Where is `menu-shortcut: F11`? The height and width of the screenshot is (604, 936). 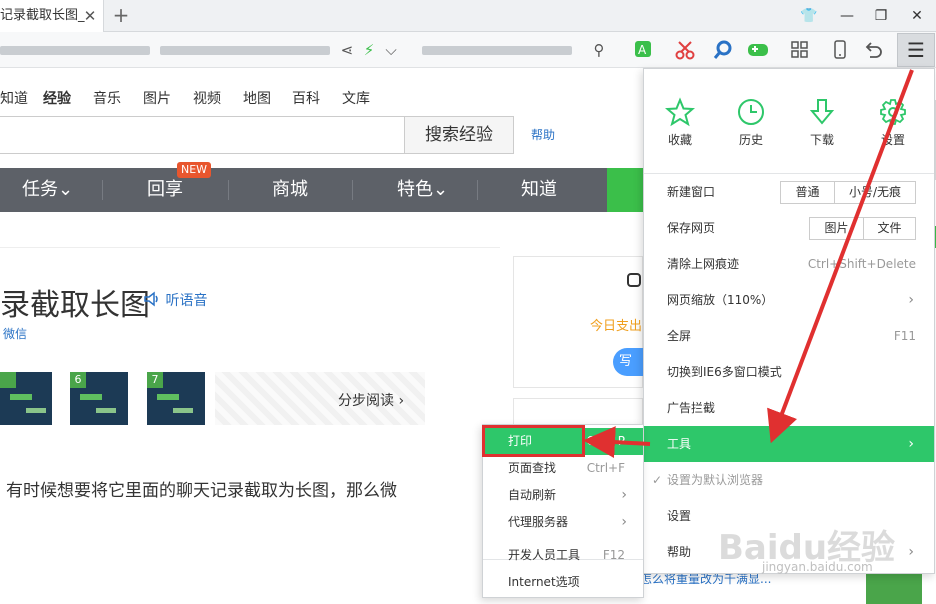 menu-shortcut: F11 is located at coordinates (904, 336).